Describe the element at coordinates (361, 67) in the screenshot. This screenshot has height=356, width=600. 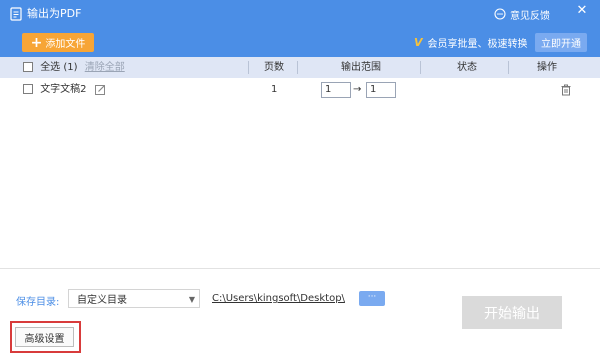
I see `range-column-header: 输出范围` at that location.